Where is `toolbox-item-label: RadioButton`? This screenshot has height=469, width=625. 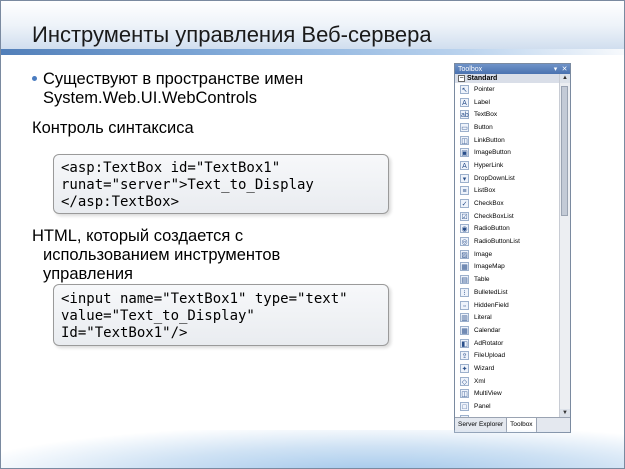 toolbox-item-label: RadioButton is located at coordinates (492, 229).